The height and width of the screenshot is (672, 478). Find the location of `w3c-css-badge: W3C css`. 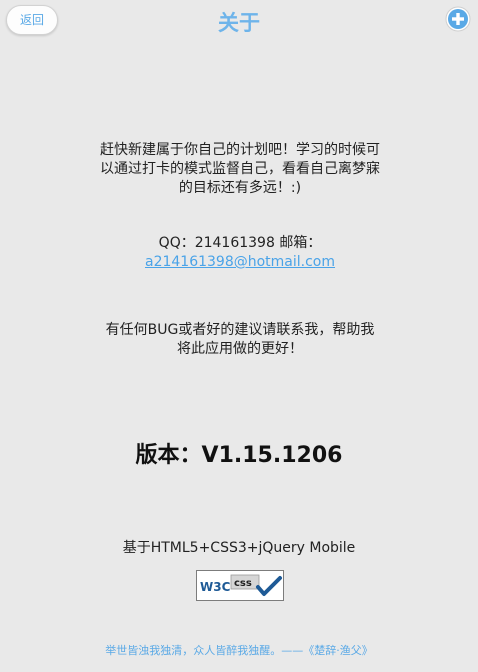

w3c-css-badge: W3C css is located at coordinates (240, 585).